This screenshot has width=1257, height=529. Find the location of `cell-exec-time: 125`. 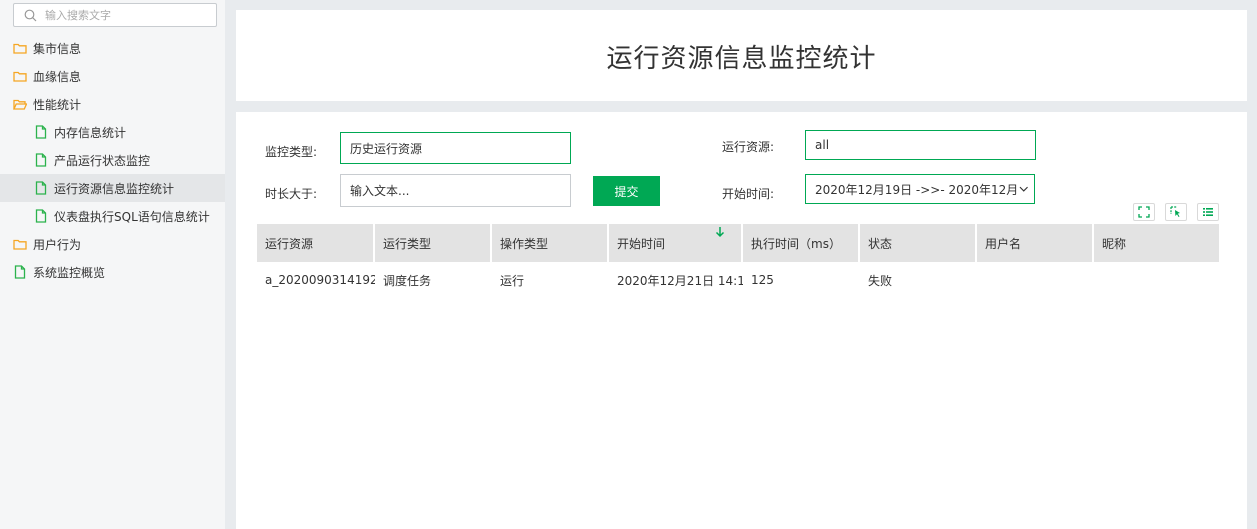

cell-exec-time: 125 is located at coordinates (762, 280).